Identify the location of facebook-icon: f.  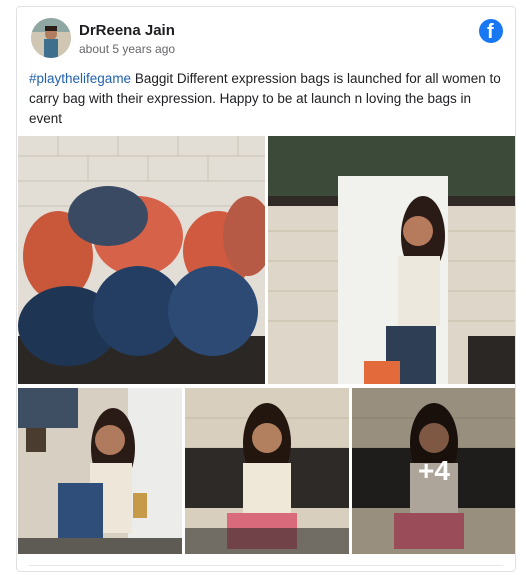
(491, 31).